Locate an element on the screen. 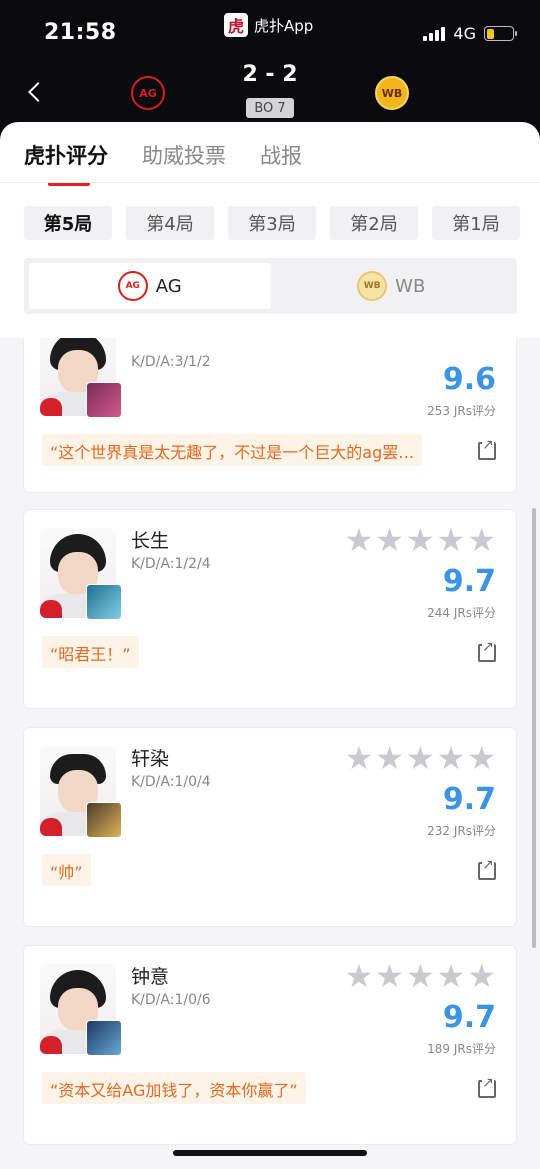 The image size is (540, 1169). hupu-logo-icon: 虎 is located at coordinates (236, 25).